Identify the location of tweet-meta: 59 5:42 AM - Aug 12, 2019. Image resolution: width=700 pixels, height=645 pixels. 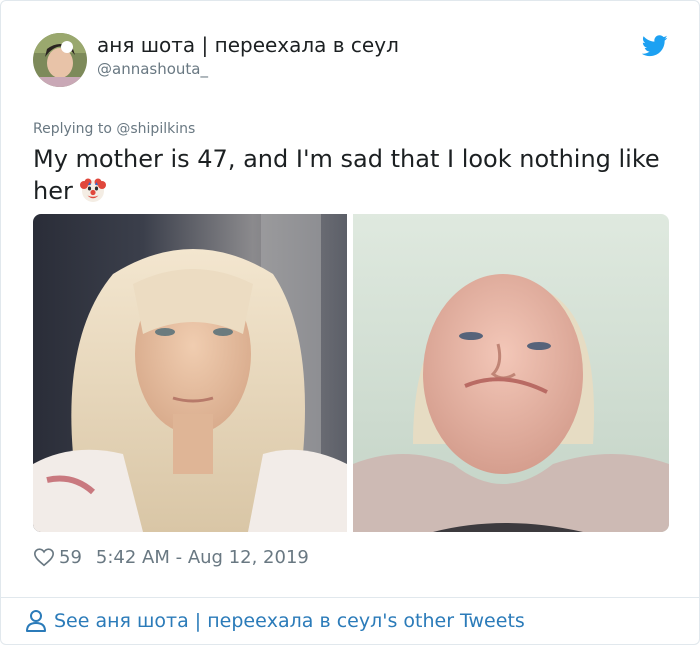
(171, 557).